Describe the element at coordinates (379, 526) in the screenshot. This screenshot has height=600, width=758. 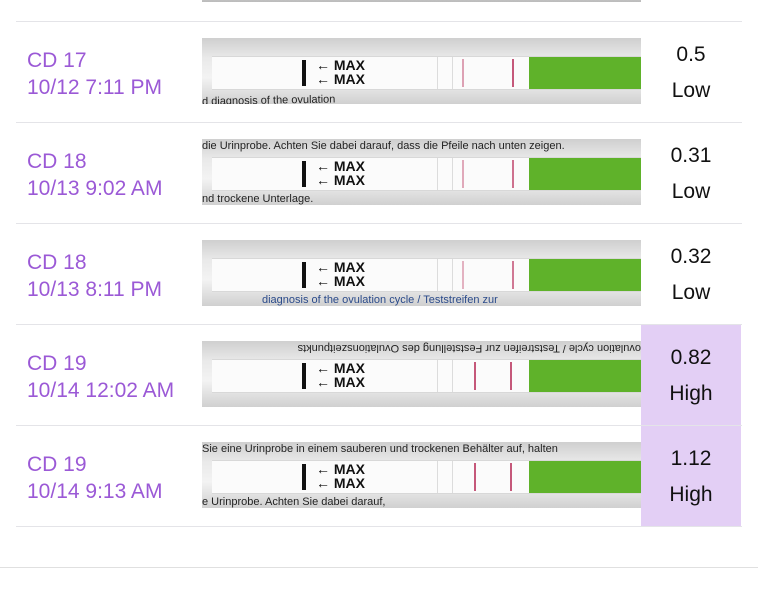
I see `row-divider` at that location.